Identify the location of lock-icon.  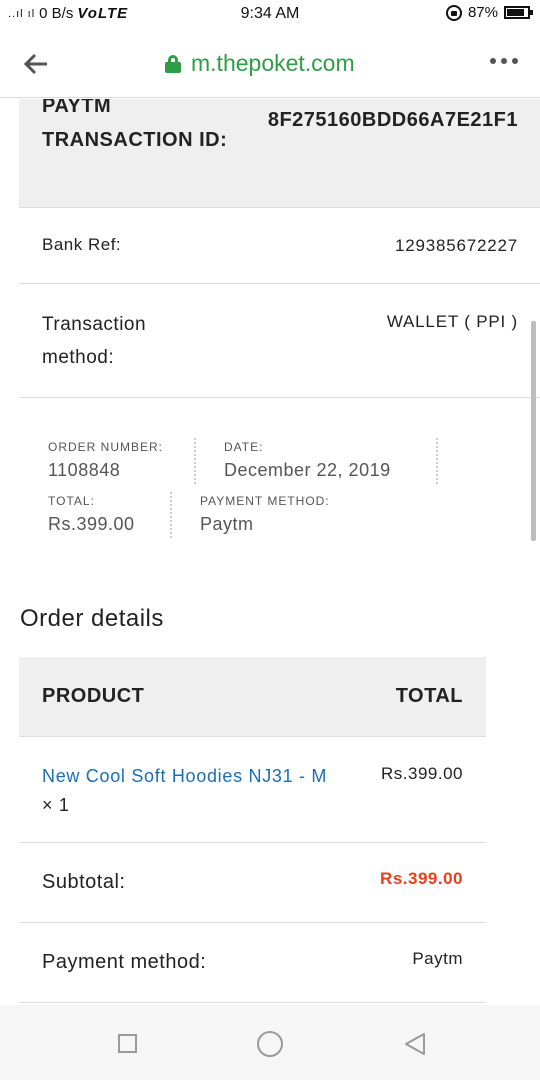
(173, 63).